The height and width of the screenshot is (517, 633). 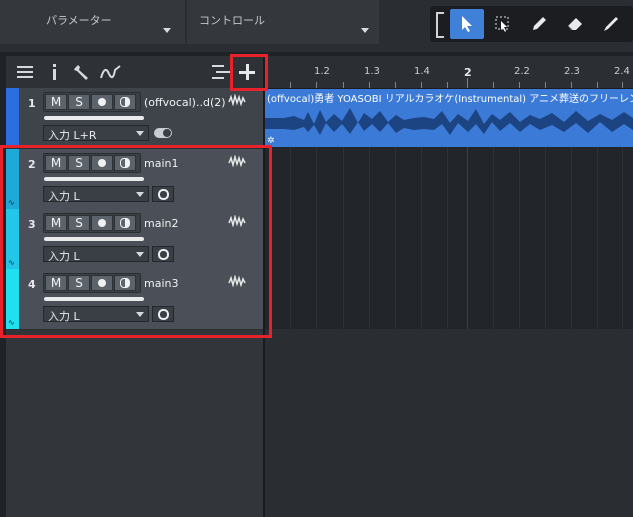 I want to click on top-toolbar: パラメーター コントロール, so click(x=316, y=26).